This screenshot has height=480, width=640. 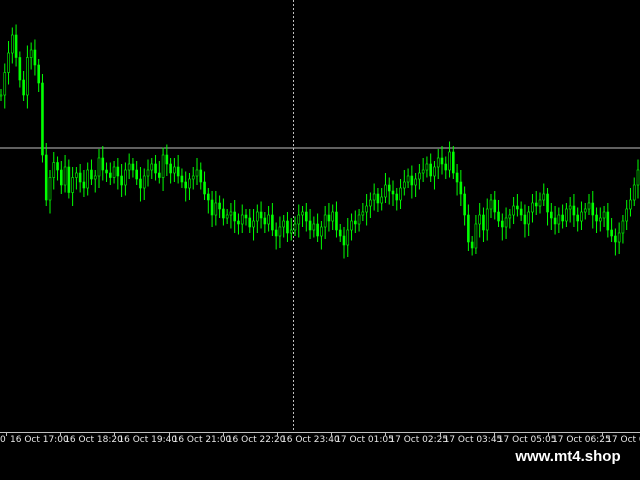 What do you see at coordinates (93, 440) in the screenshot?
I see `time-label: 16 Oct 18:20` at bounding box center [93, 440].